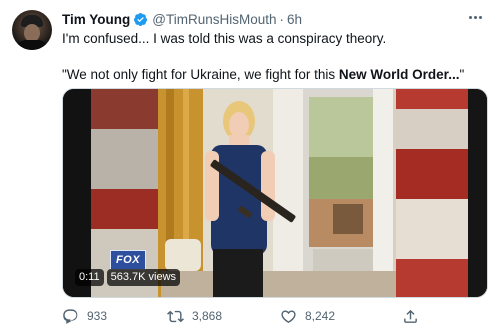 The image size is (500, 328). I want to click on tweet-header: Tim Young @TimRunsHisMouth · 6h, so click(182, 19).